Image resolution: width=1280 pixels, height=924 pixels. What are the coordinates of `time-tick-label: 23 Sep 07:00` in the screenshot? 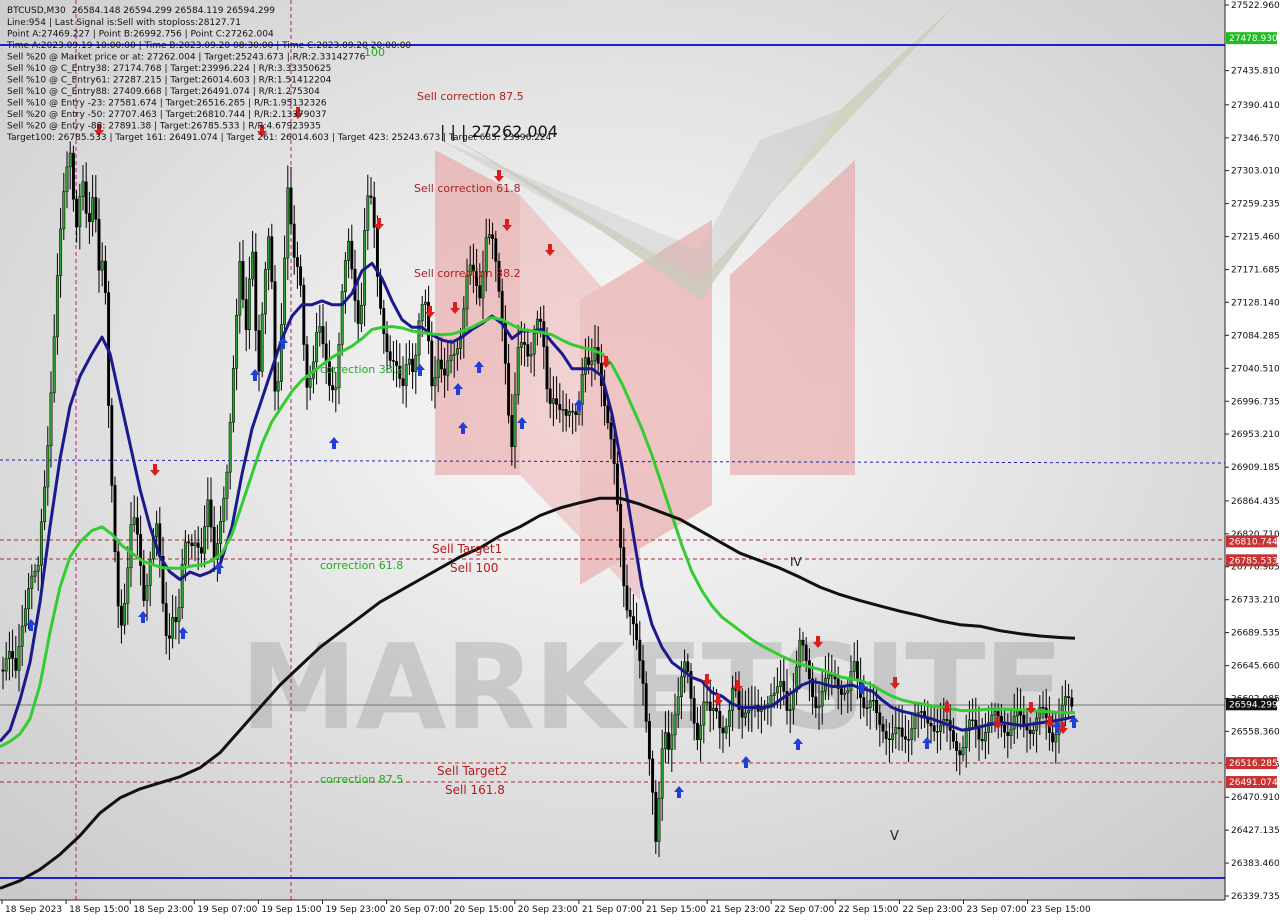 It's located at (997, 910).